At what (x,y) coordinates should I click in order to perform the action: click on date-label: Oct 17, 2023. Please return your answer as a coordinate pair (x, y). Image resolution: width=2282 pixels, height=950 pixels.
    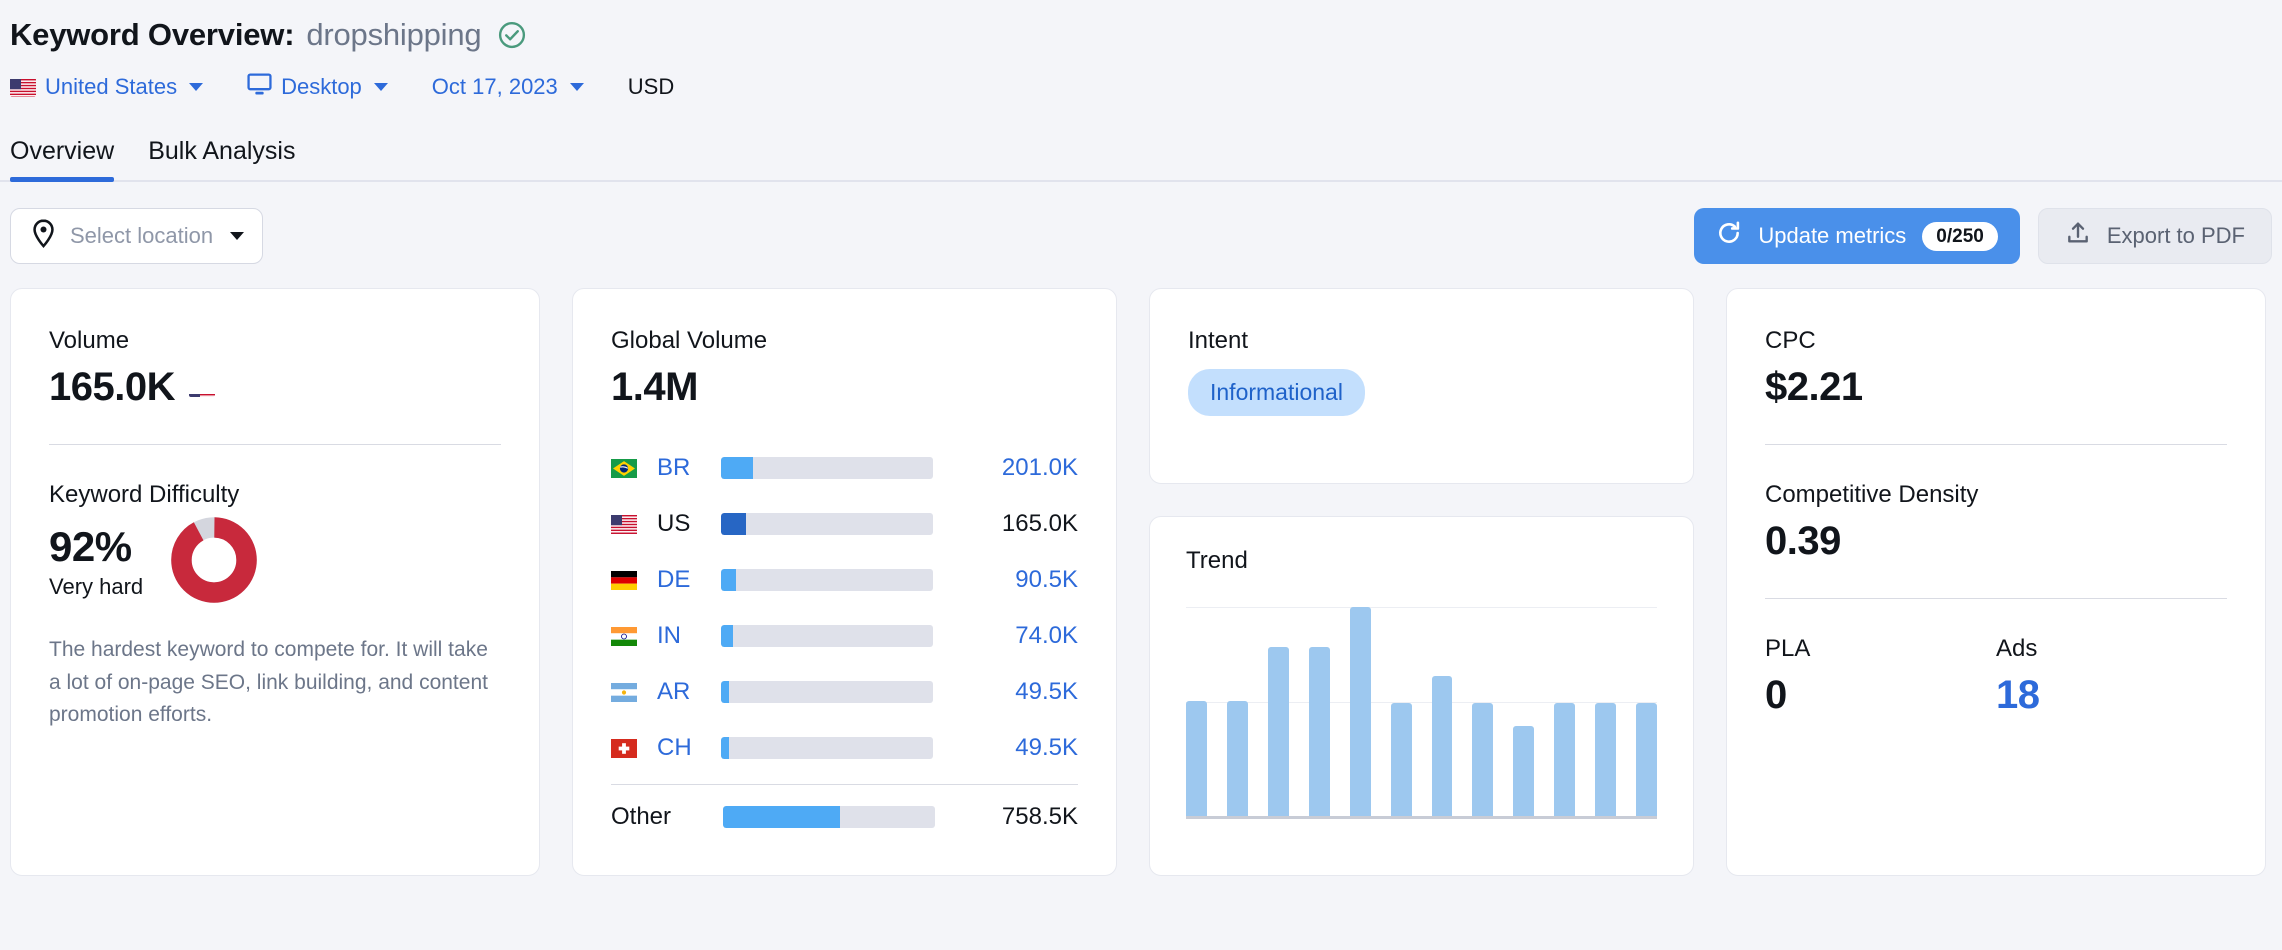
    Looking at the image, I should click on (494, 86).